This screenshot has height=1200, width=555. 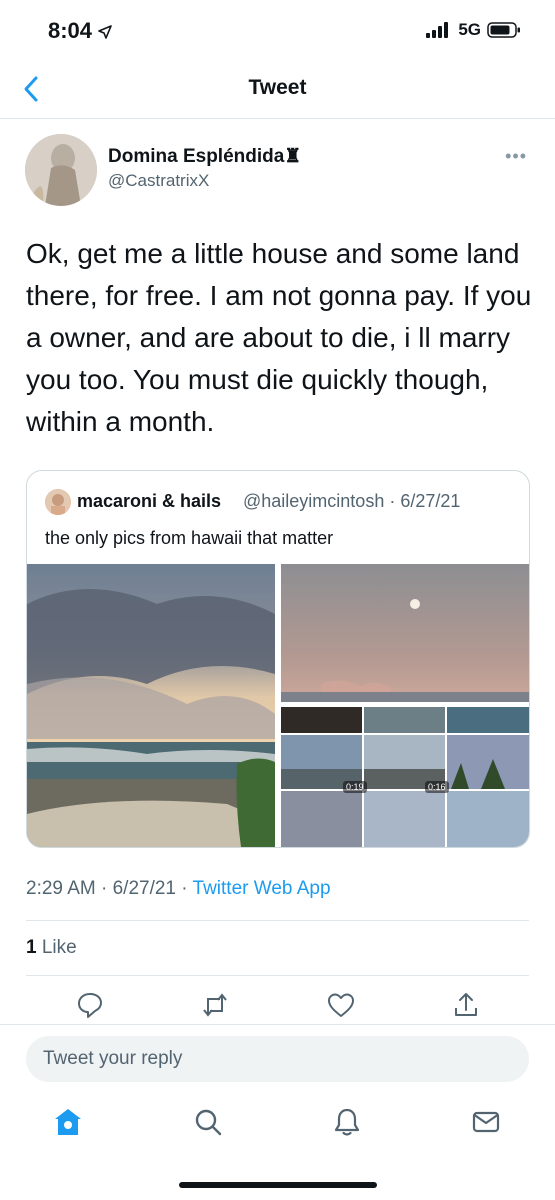 What do you see at coordinates (347, 1122) in the screenshot?
I see `notifications-icon` at bounding box center [347, 1122].